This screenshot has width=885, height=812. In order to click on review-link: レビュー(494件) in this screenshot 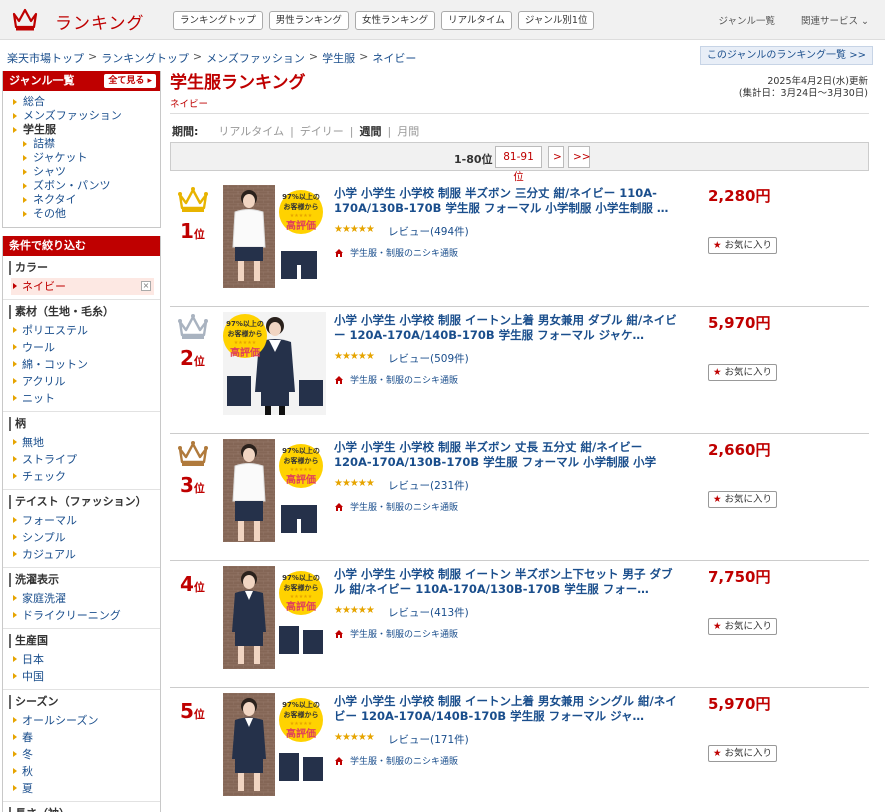, I will do `click(428, 231)`.